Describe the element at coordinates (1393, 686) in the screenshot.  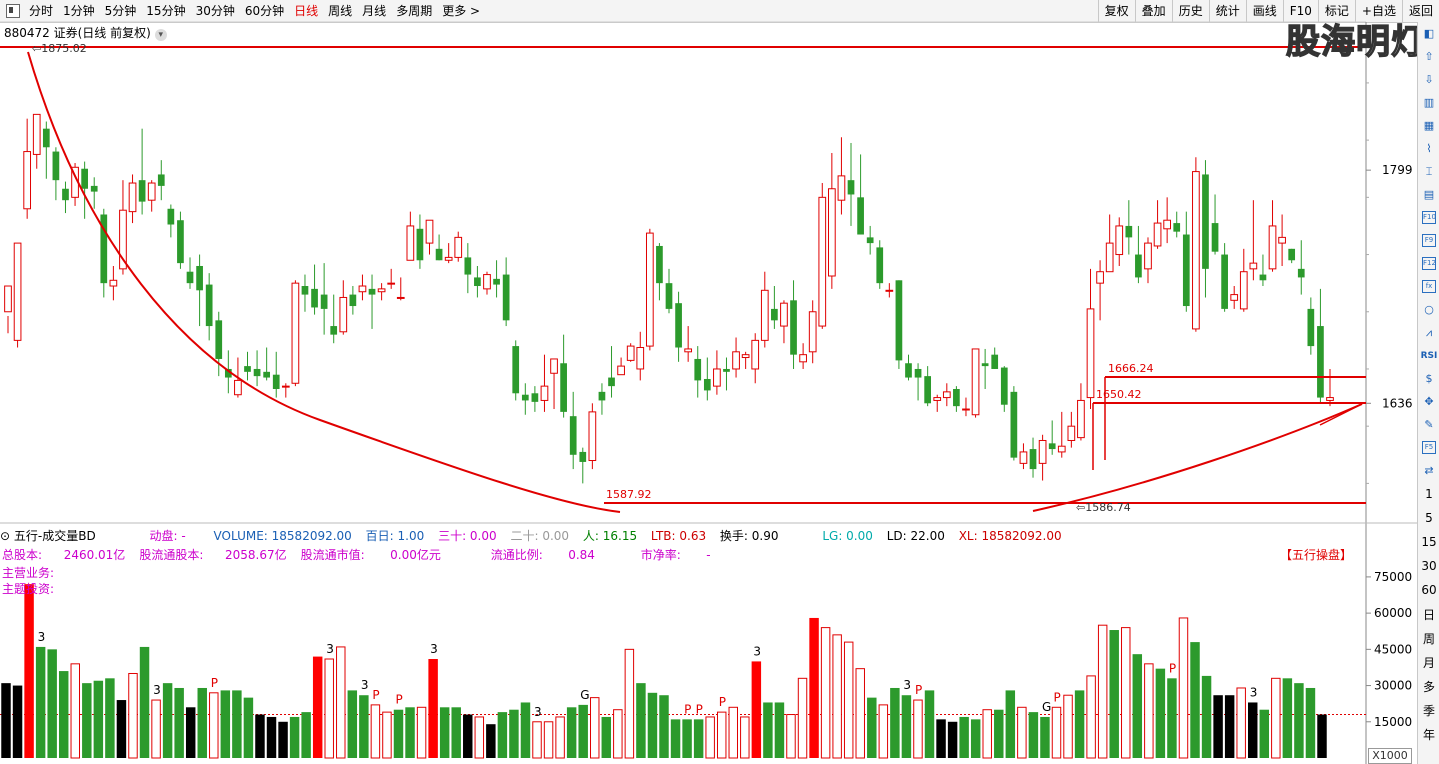
I see `volume-tick-label: 30000` at that location.